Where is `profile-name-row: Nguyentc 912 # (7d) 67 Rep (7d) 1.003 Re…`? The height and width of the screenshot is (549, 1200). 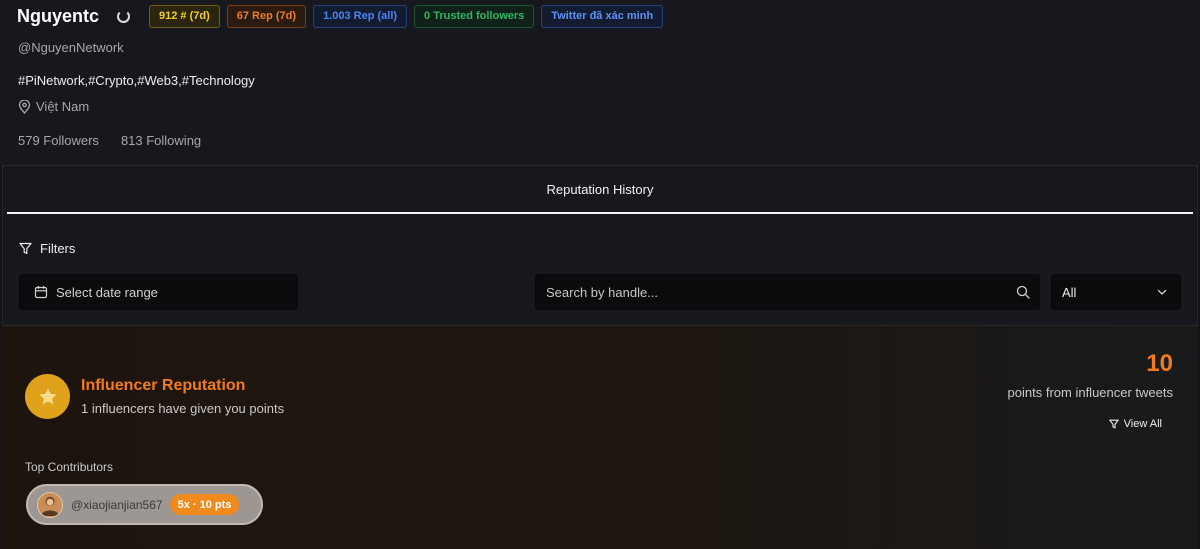
profile-name-row: Nguyentc 912 # (7d) 67 Rep (7d) 1.003 Re… is located at coordinates (343, 16).